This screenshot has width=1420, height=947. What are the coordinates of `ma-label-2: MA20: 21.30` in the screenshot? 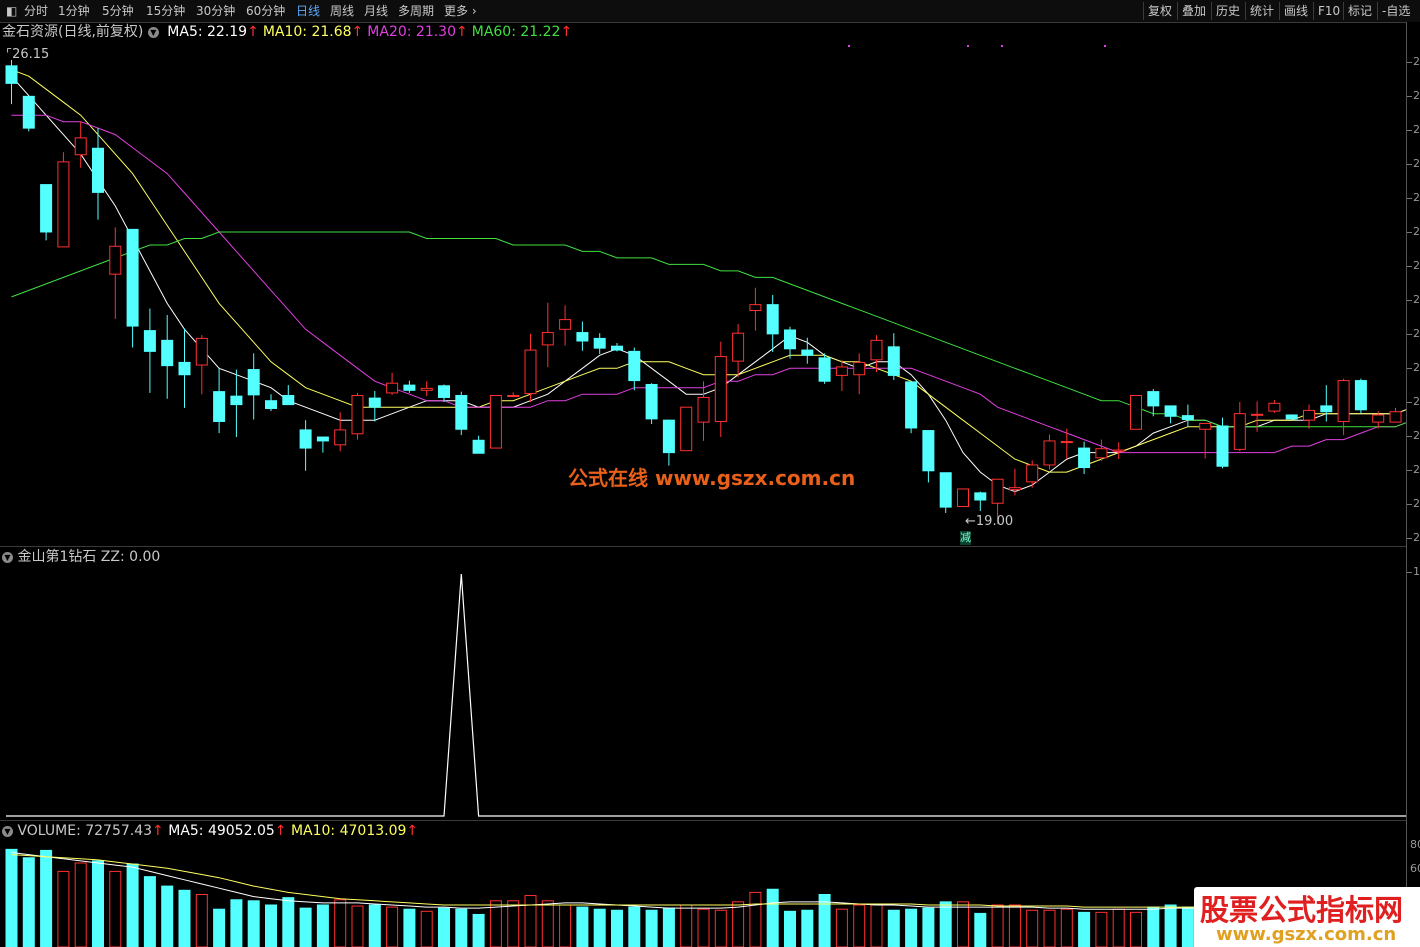 It's located at (411, 32).